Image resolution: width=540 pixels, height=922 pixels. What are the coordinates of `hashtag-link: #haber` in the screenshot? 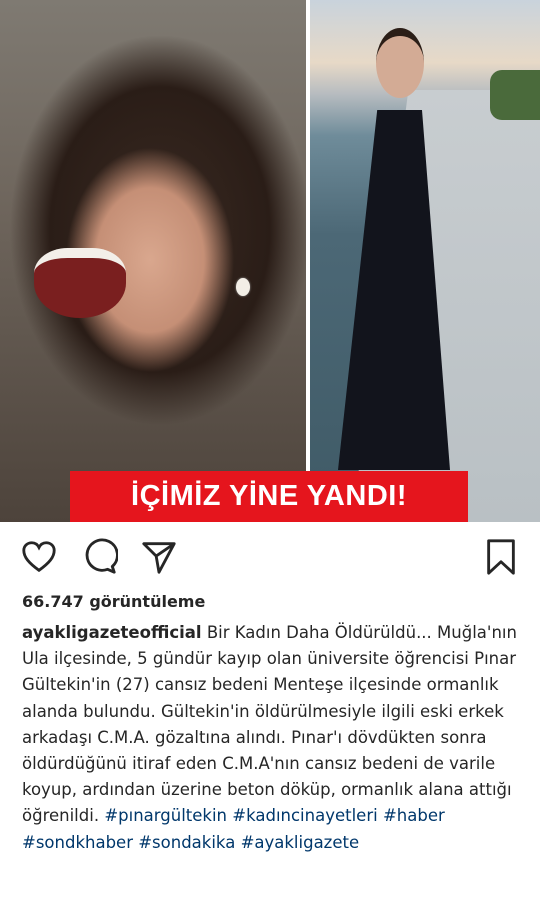 It's located at (414, 815).